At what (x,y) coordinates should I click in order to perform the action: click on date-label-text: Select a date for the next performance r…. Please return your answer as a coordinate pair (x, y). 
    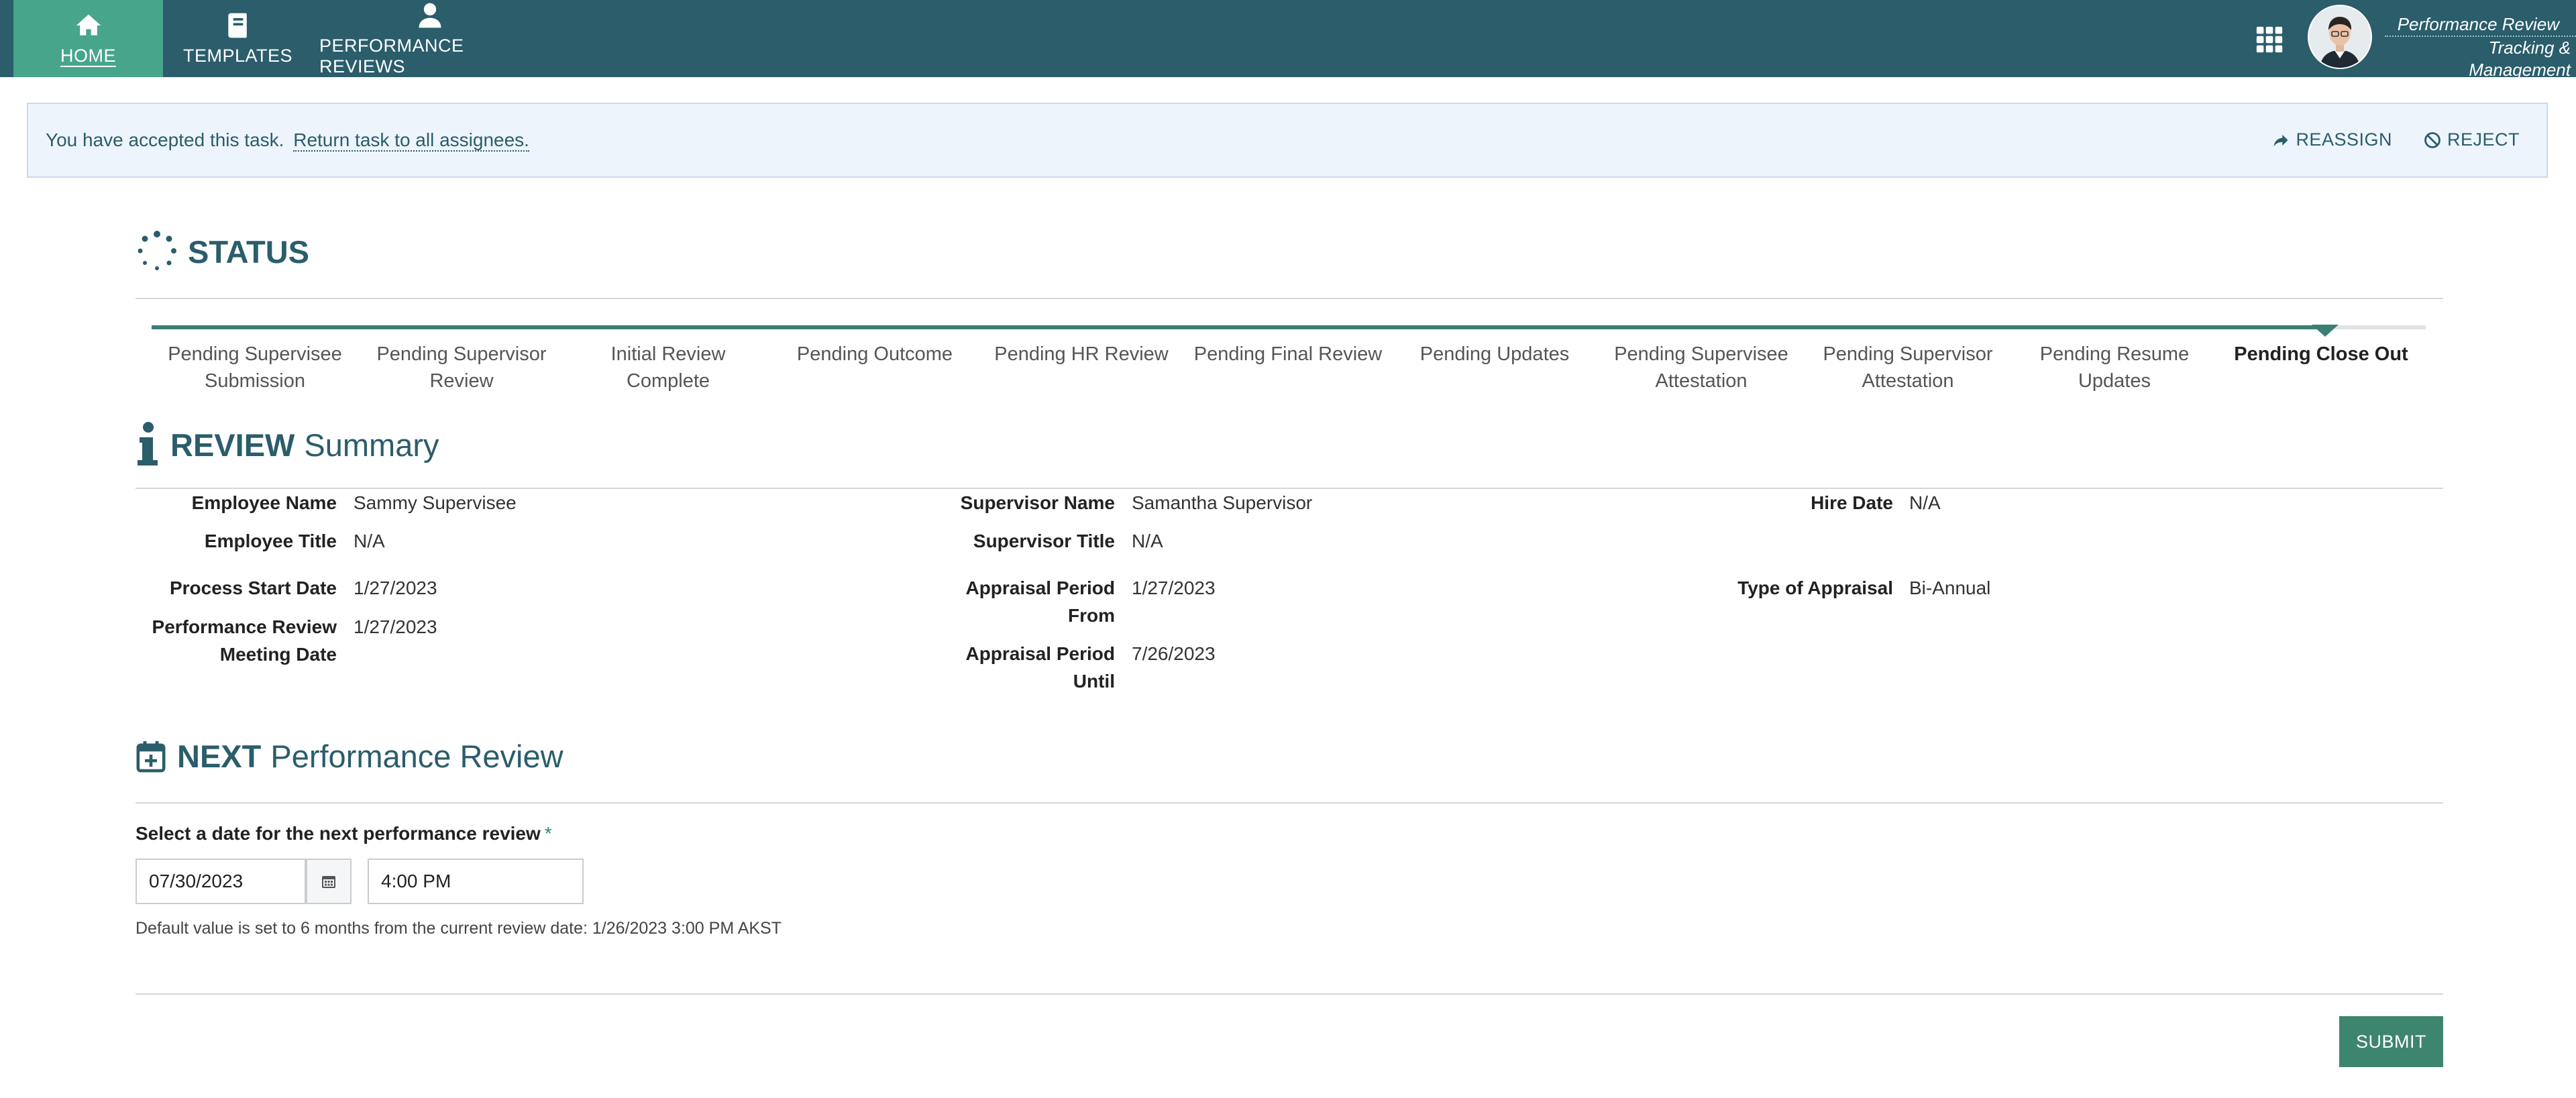
    Looking at the image, I should click on (338, 833).